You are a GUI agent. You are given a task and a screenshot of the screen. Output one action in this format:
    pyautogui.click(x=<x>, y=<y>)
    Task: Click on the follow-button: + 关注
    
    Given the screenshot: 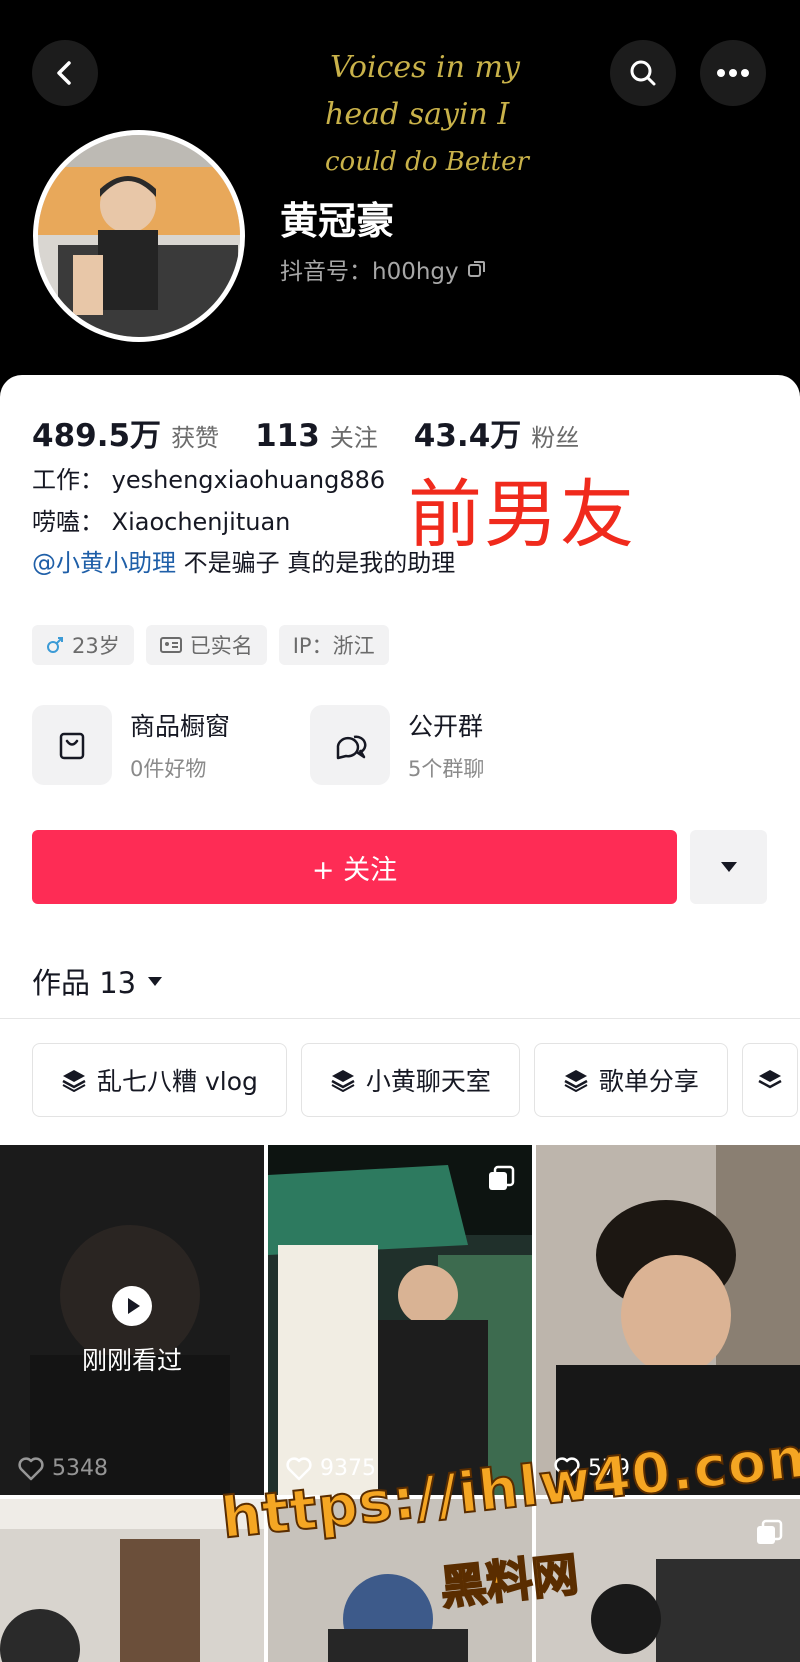 What is the action you would take?
    pyautogui.click(x=354, y=867)
    